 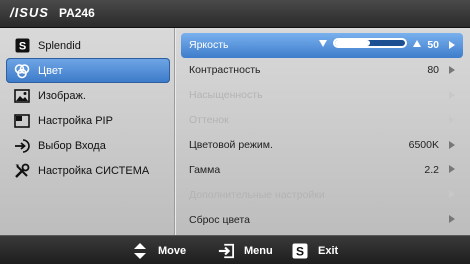 What do you see at coordinates (225, 70) in the screenshot?
I see `setting-label: Контрастность` at bounding box center [225, 70].